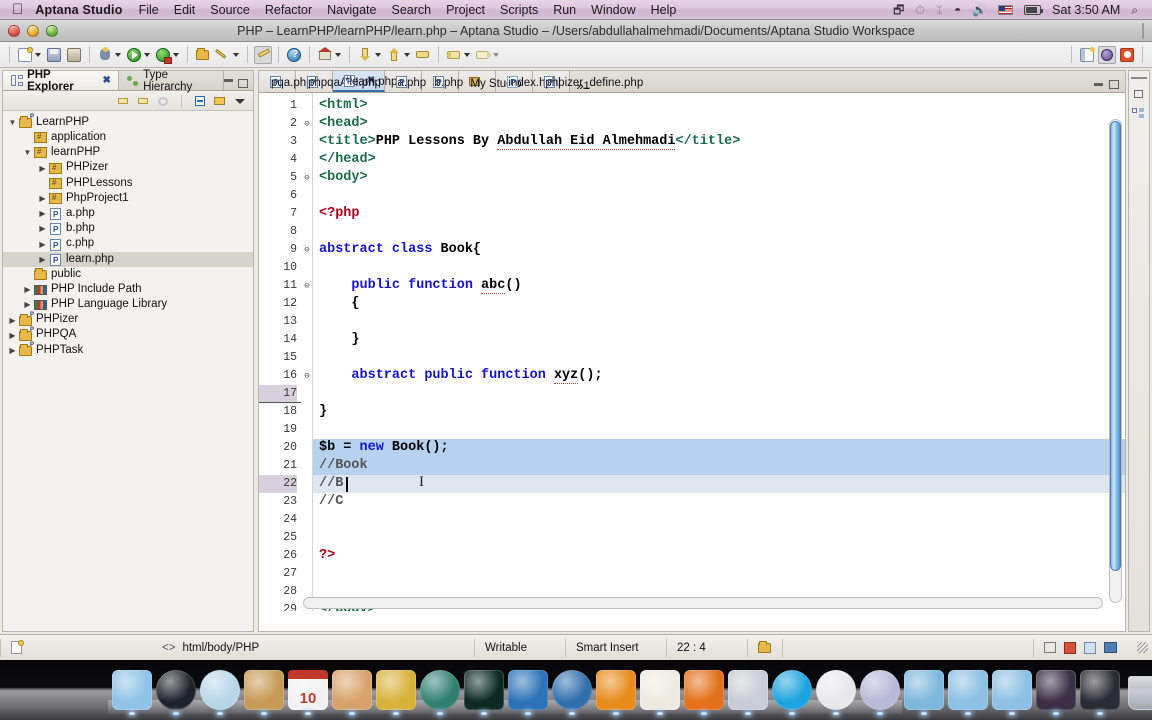  Describe the element at coordinates (294, 55) in the screenshot. I see `help-icon: ?` at that location.